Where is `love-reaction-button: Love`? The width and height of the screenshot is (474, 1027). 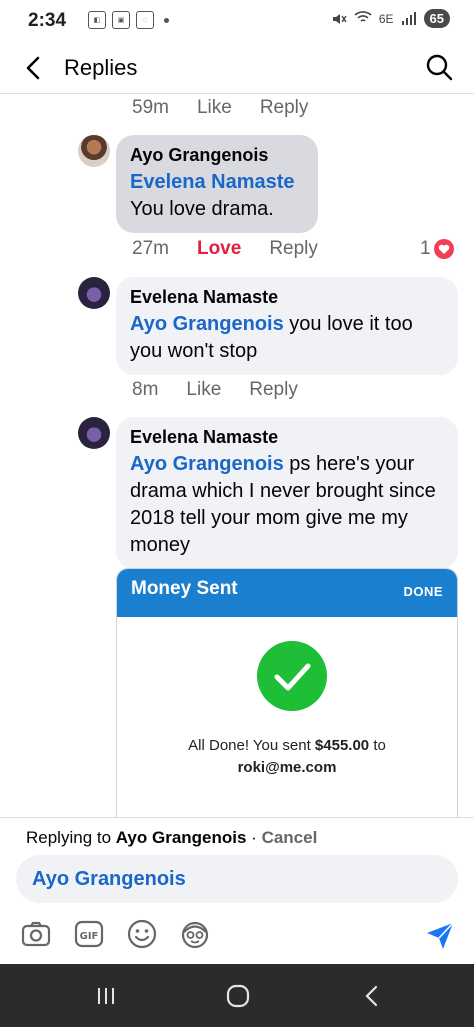
love-reaction-button: Love is located at coordinates (219, 249).